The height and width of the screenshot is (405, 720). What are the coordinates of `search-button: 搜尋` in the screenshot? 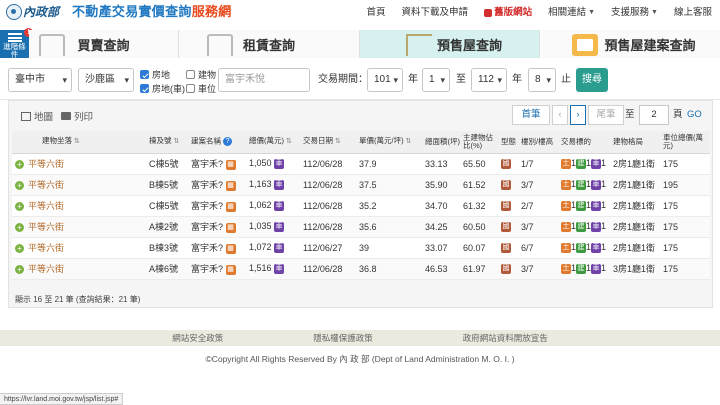 It's located at (592, 80).